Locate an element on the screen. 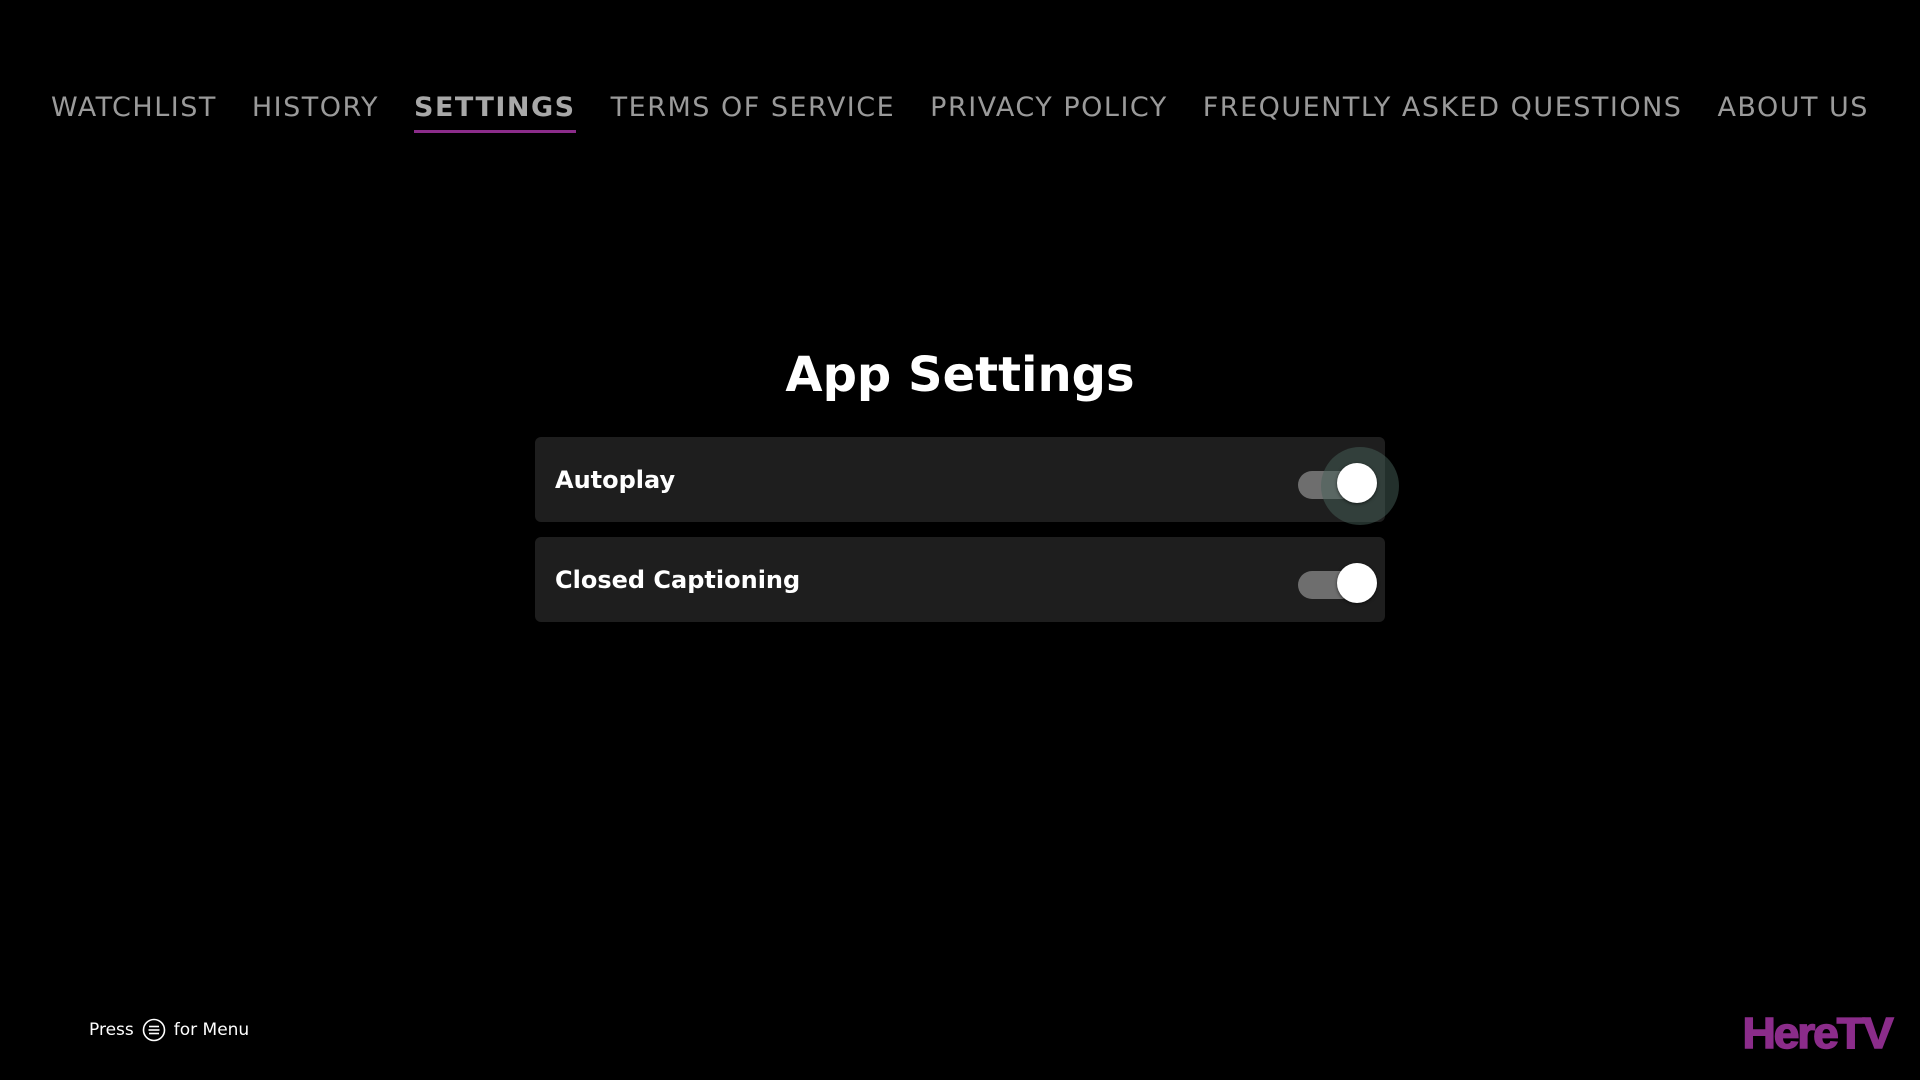 The height and width of the screenshot is (1080, 1920). closed-captioning-toggle is located at coordinates (1333, 580).